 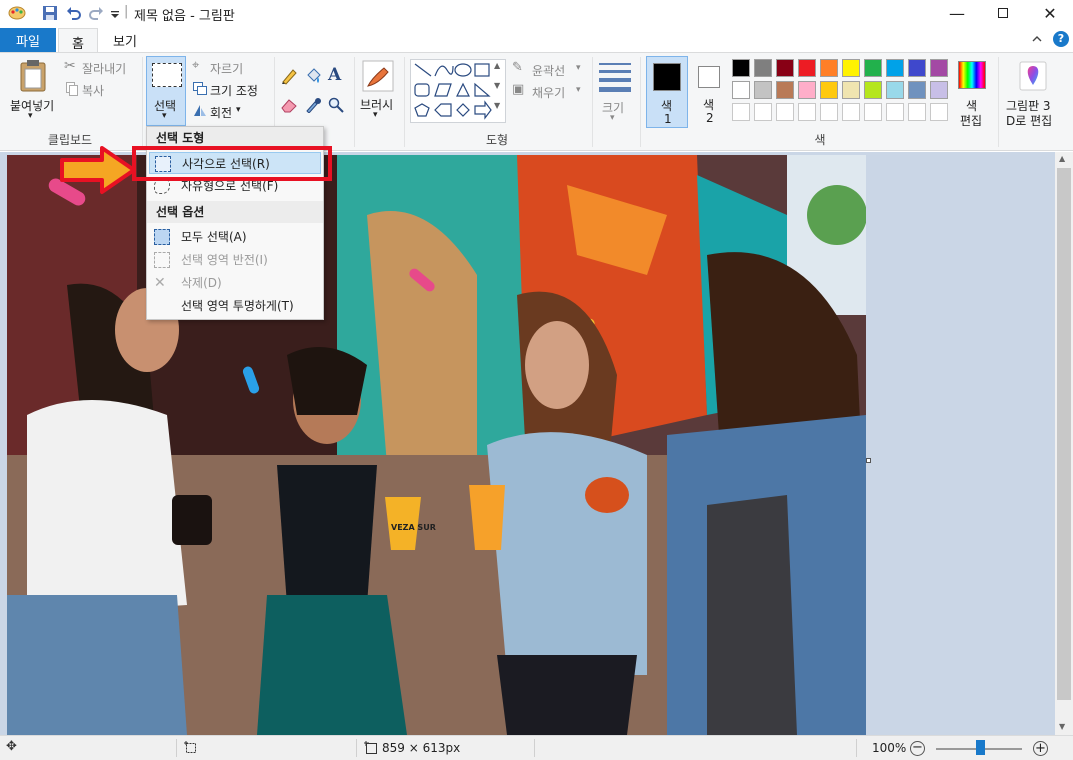 I want to click on rotate-dropdown-icon: ▾, so click(x=238, y=110).